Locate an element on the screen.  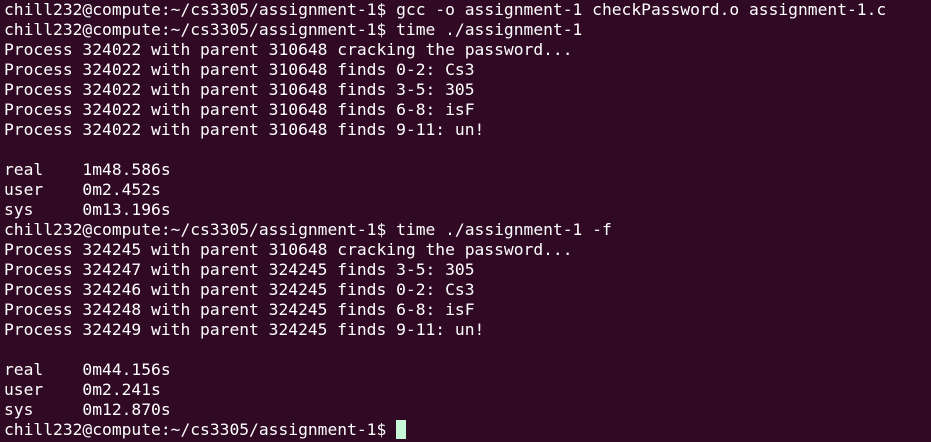
output-line: real 0m44.156s is located at coordinates (467, 370).